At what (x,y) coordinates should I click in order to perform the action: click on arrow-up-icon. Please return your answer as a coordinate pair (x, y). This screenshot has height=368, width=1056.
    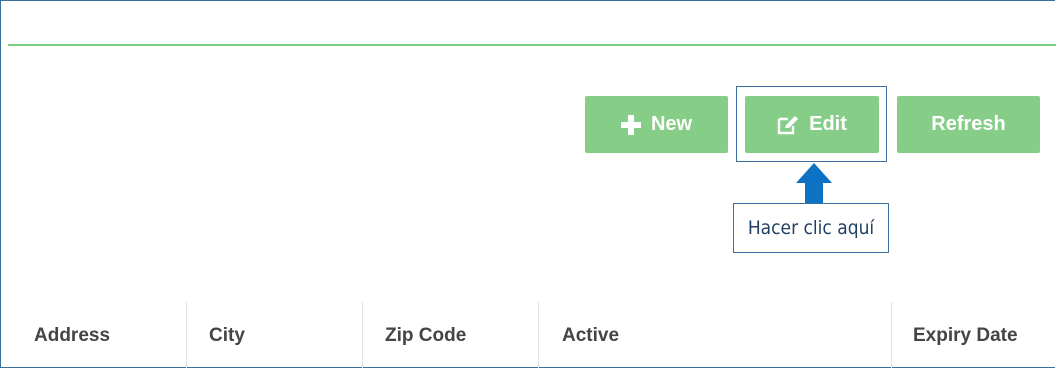
    Looking at the image, I should click on (814, 184).